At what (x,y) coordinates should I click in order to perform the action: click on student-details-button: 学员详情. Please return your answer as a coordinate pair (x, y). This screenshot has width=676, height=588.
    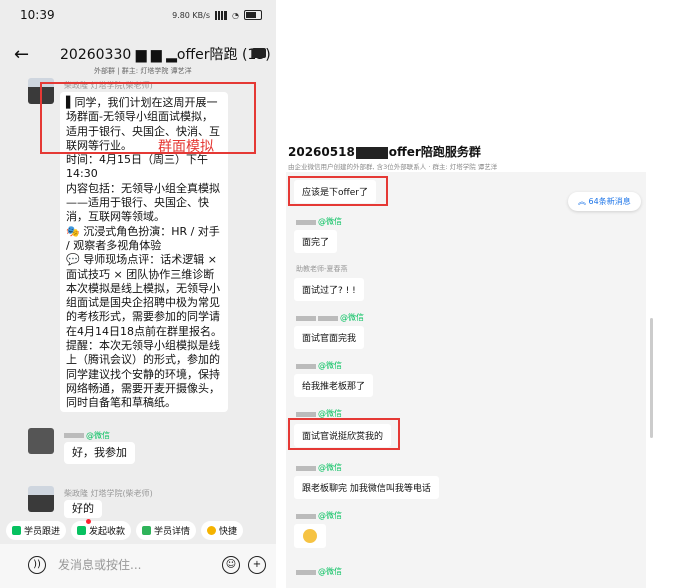
    Looking at the image, I should click on (166, 530).